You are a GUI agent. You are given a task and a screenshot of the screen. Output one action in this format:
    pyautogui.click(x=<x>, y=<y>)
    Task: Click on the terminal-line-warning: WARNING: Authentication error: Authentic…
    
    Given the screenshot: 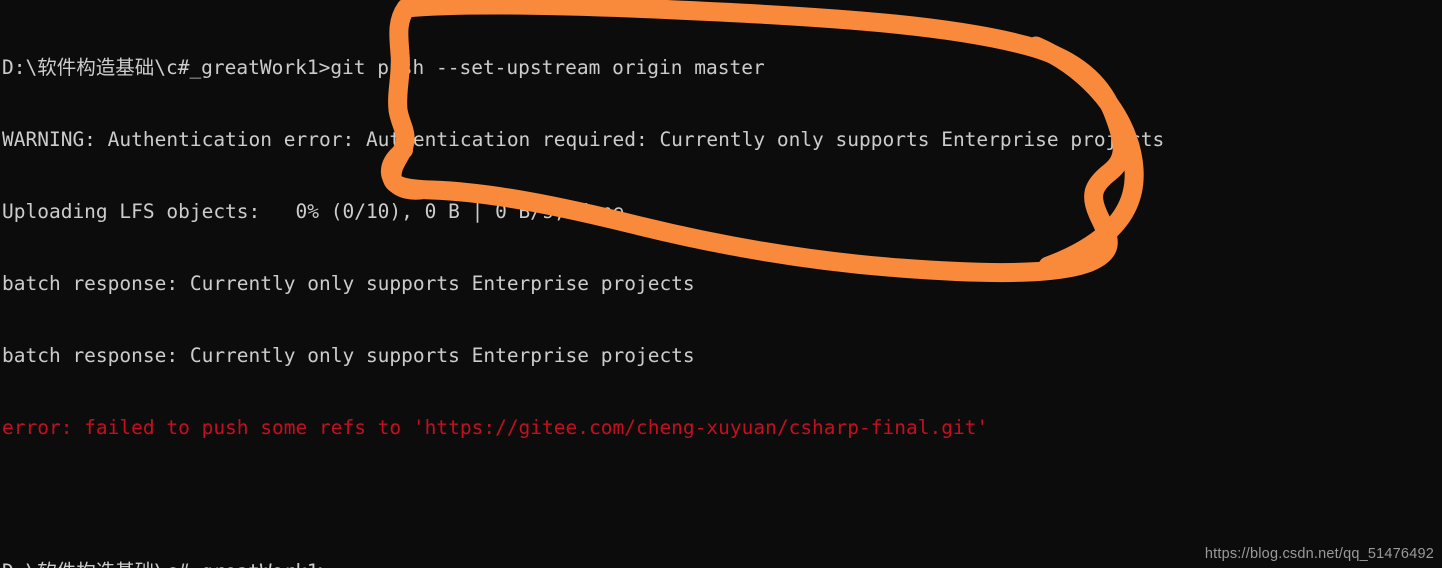 What is the action you would take?
    pyautogui.click(x=583, y=139)
    